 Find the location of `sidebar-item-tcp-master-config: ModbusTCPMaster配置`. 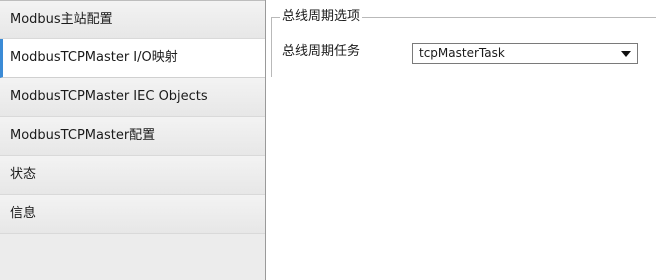

sidebar-item-tcp-master-config: ModbusTCPMaster配置 is located at coordinates (132, 136).